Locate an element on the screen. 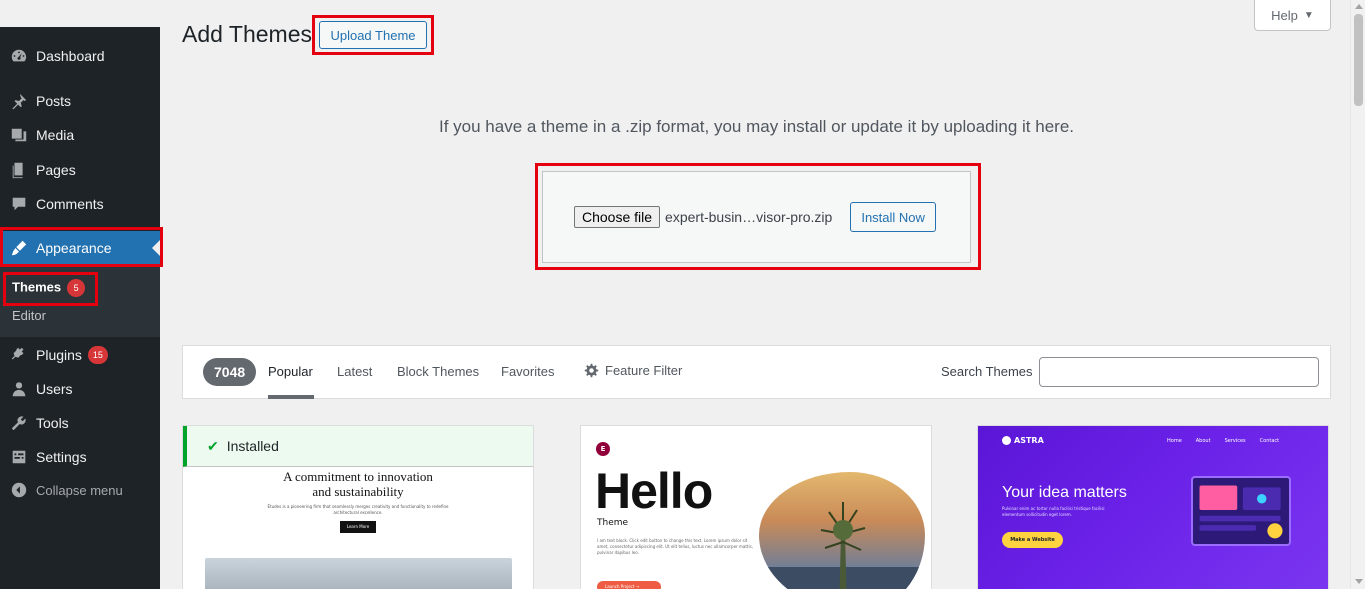  upload-theme-button: Upload Theme is located at coordinates (373, 35).